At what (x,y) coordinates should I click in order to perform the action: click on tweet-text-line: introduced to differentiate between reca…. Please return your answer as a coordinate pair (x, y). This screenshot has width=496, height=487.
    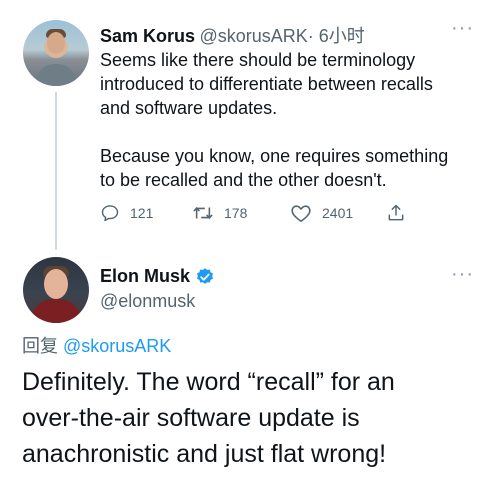
    Looking at the image, I should click on (266, 84).